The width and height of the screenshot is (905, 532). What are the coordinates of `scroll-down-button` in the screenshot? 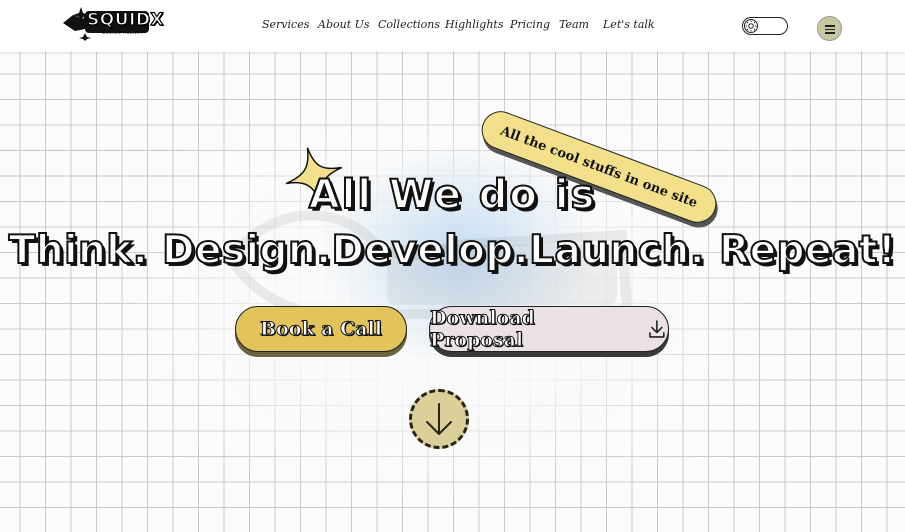 It's located at (439, 419).